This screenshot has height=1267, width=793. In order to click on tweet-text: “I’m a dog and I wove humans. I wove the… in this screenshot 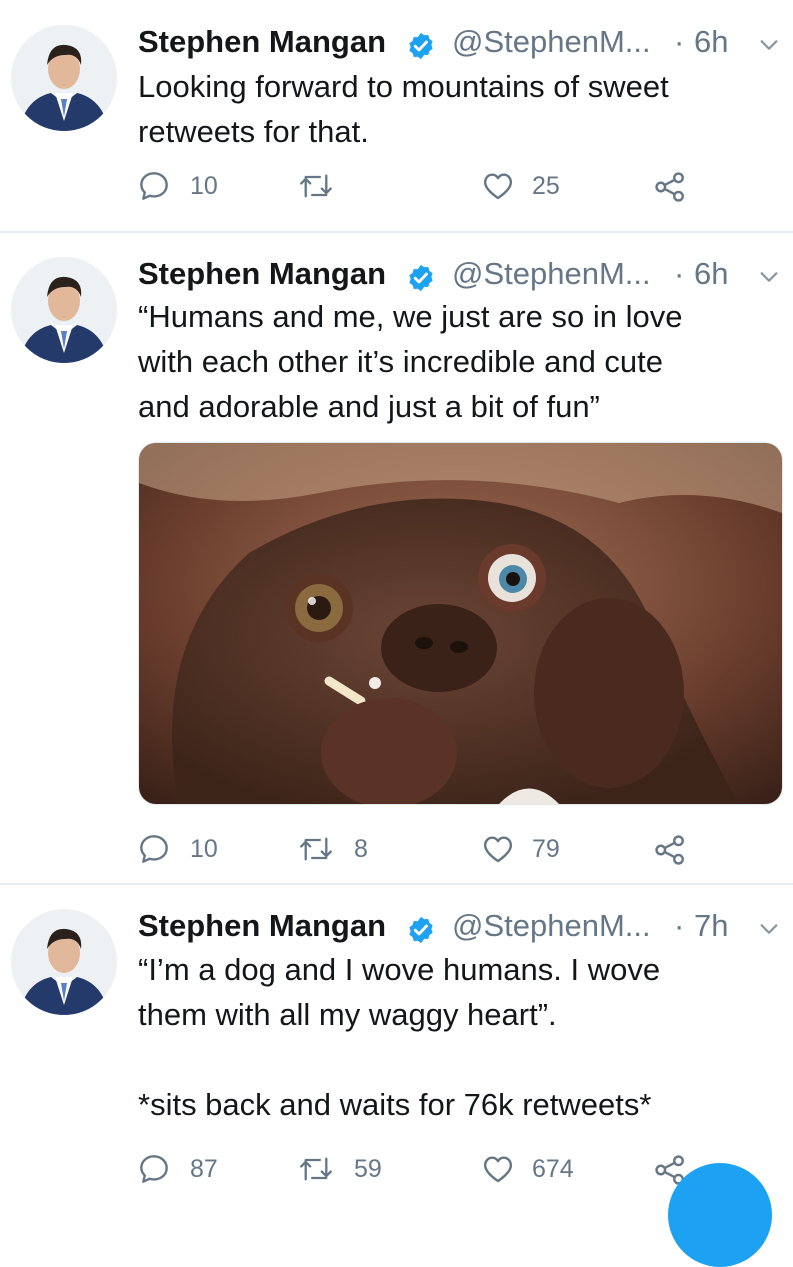, I will do `click(399, 1037)`.